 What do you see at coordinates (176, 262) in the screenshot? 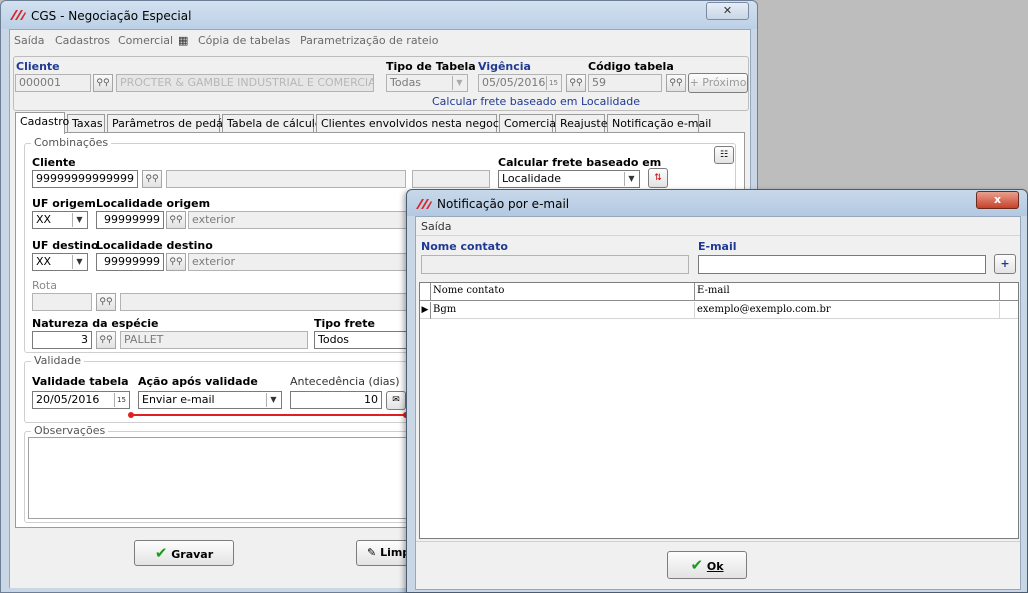
I see `loc-destino-search-button: ⚲⚲` at bounding box center [176, 262].